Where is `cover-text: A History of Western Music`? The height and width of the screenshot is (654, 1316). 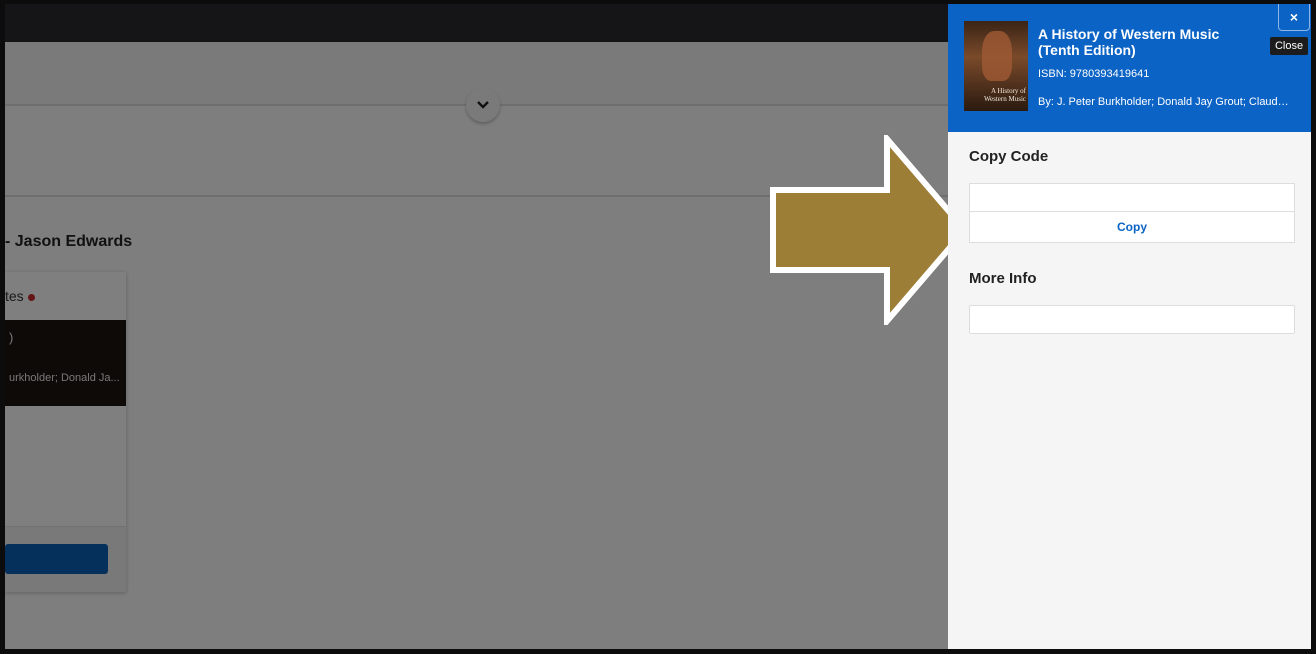 cover-text: A History of Western Music is located at coordinates (1004, 95).